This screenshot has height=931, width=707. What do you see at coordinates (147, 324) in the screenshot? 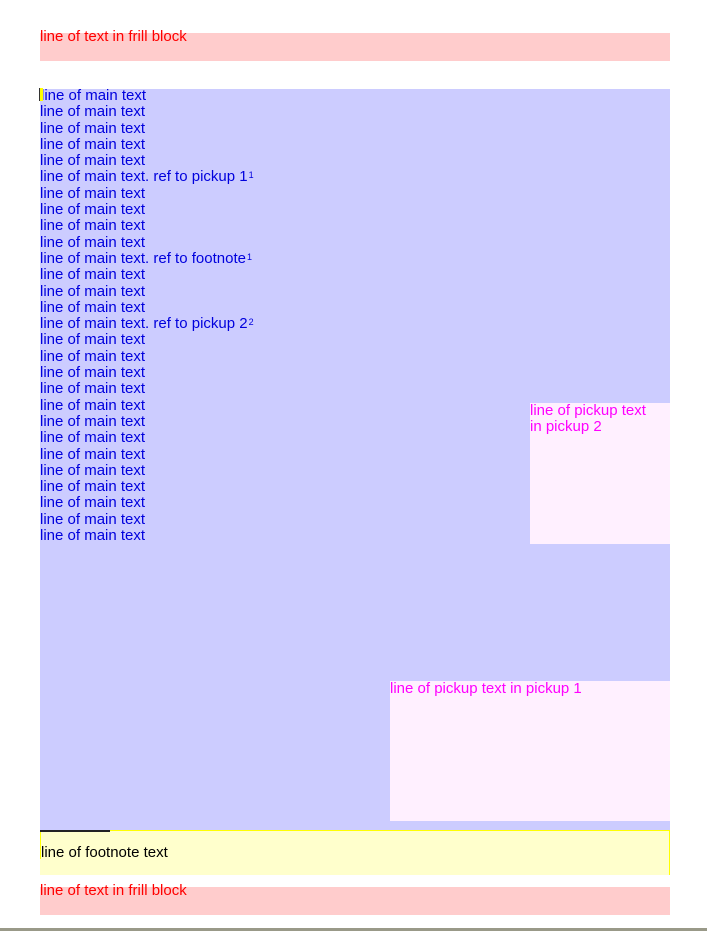
I see `main-text-line: line of main text. ref to pickup 22` at bounding box center [147, 324].